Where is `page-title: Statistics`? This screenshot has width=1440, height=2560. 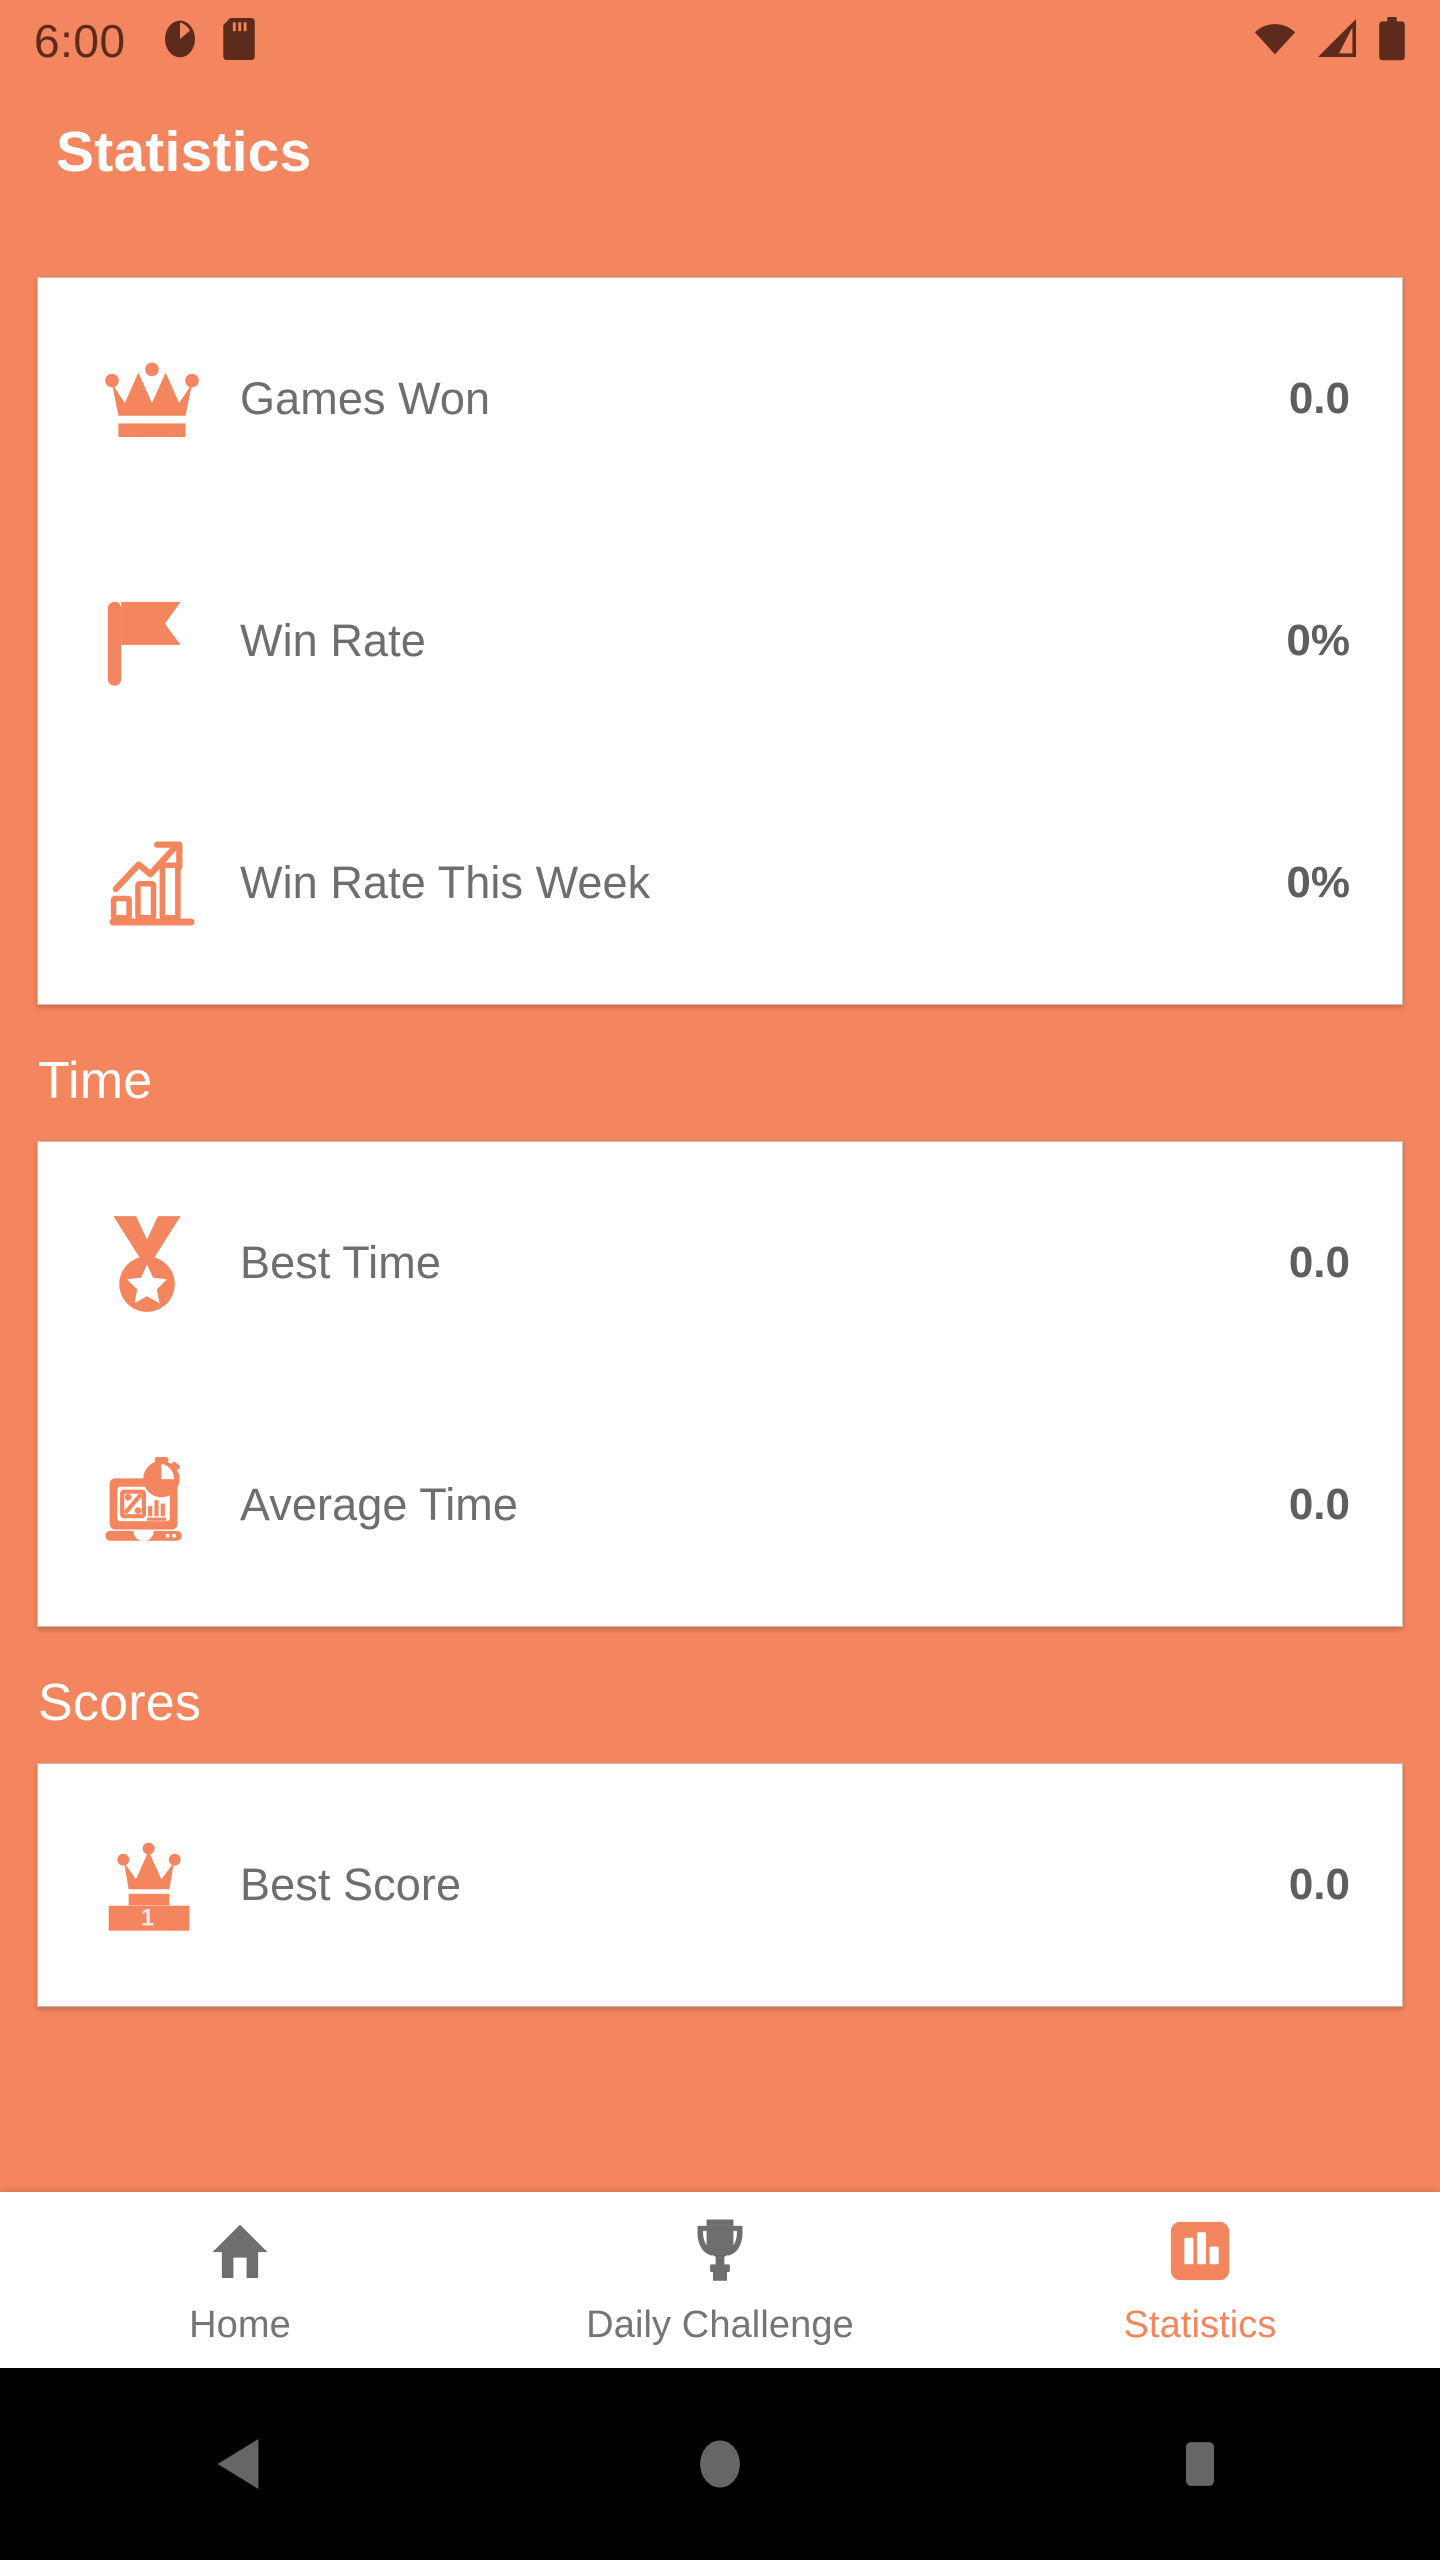 page-title: Statistics is located at coordinates (184, 152).